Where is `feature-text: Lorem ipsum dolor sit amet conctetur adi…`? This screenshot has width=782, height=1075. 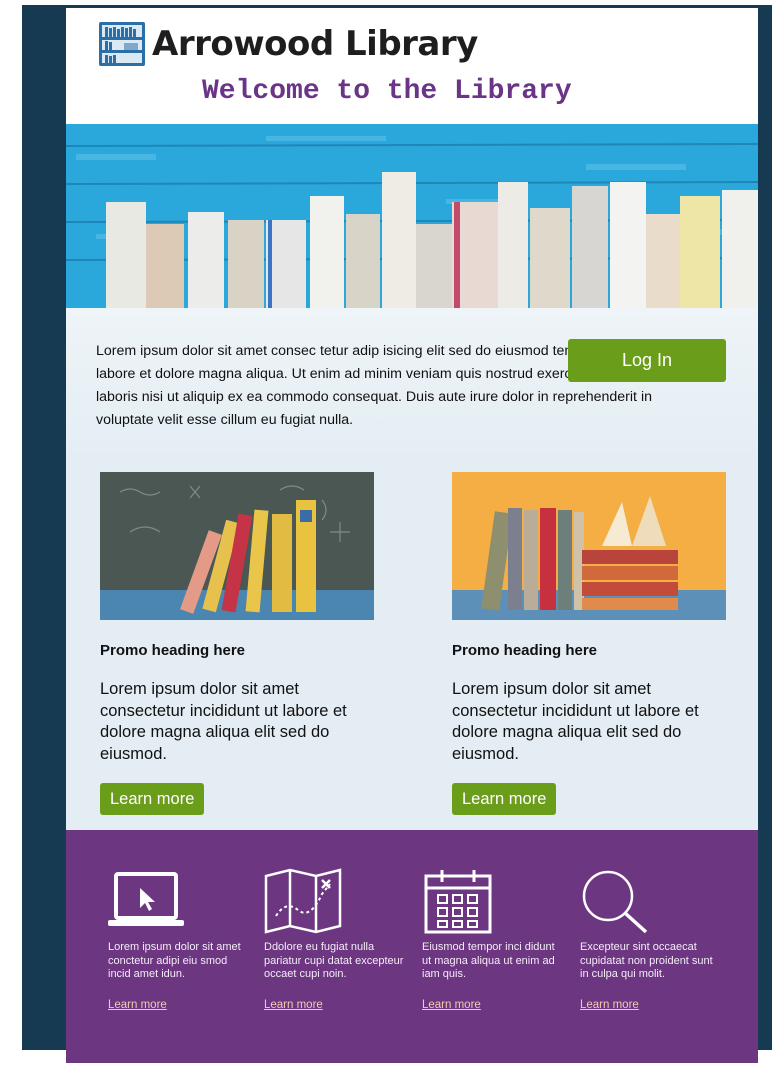
feature-text: Lorem ipsum dolor sit amet conctetur adi… is located at coordinates (174, 960).